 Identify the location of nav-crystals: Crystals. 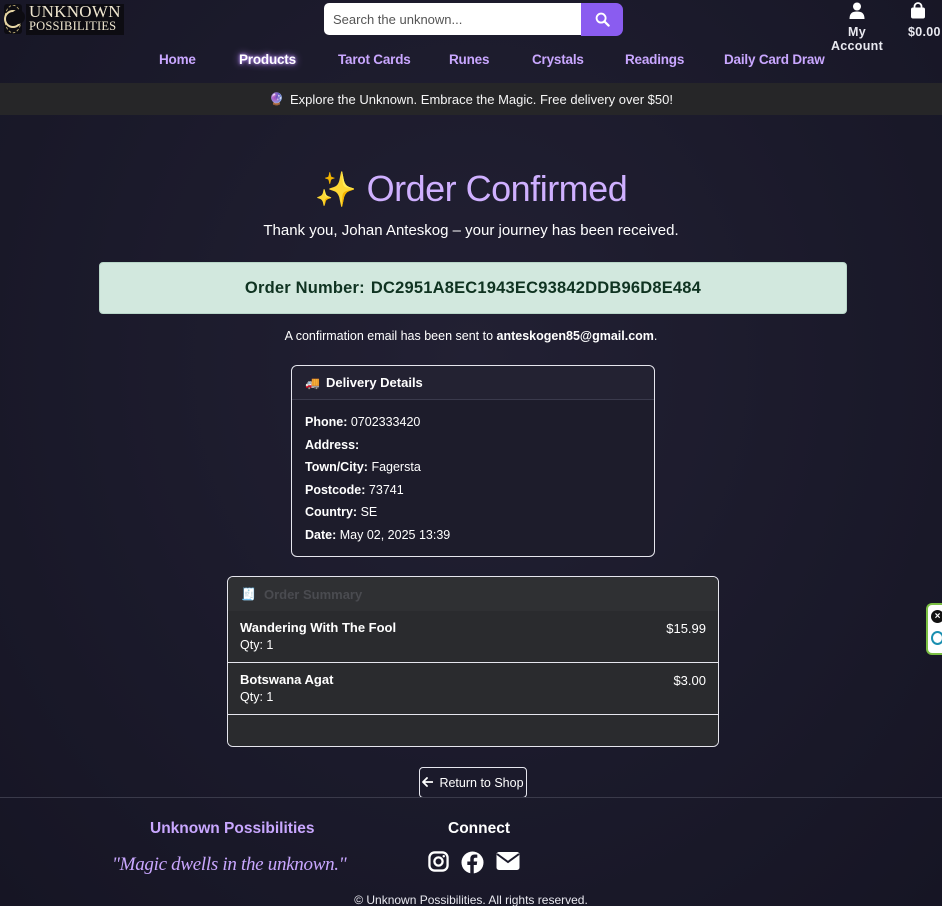
(558, 59).